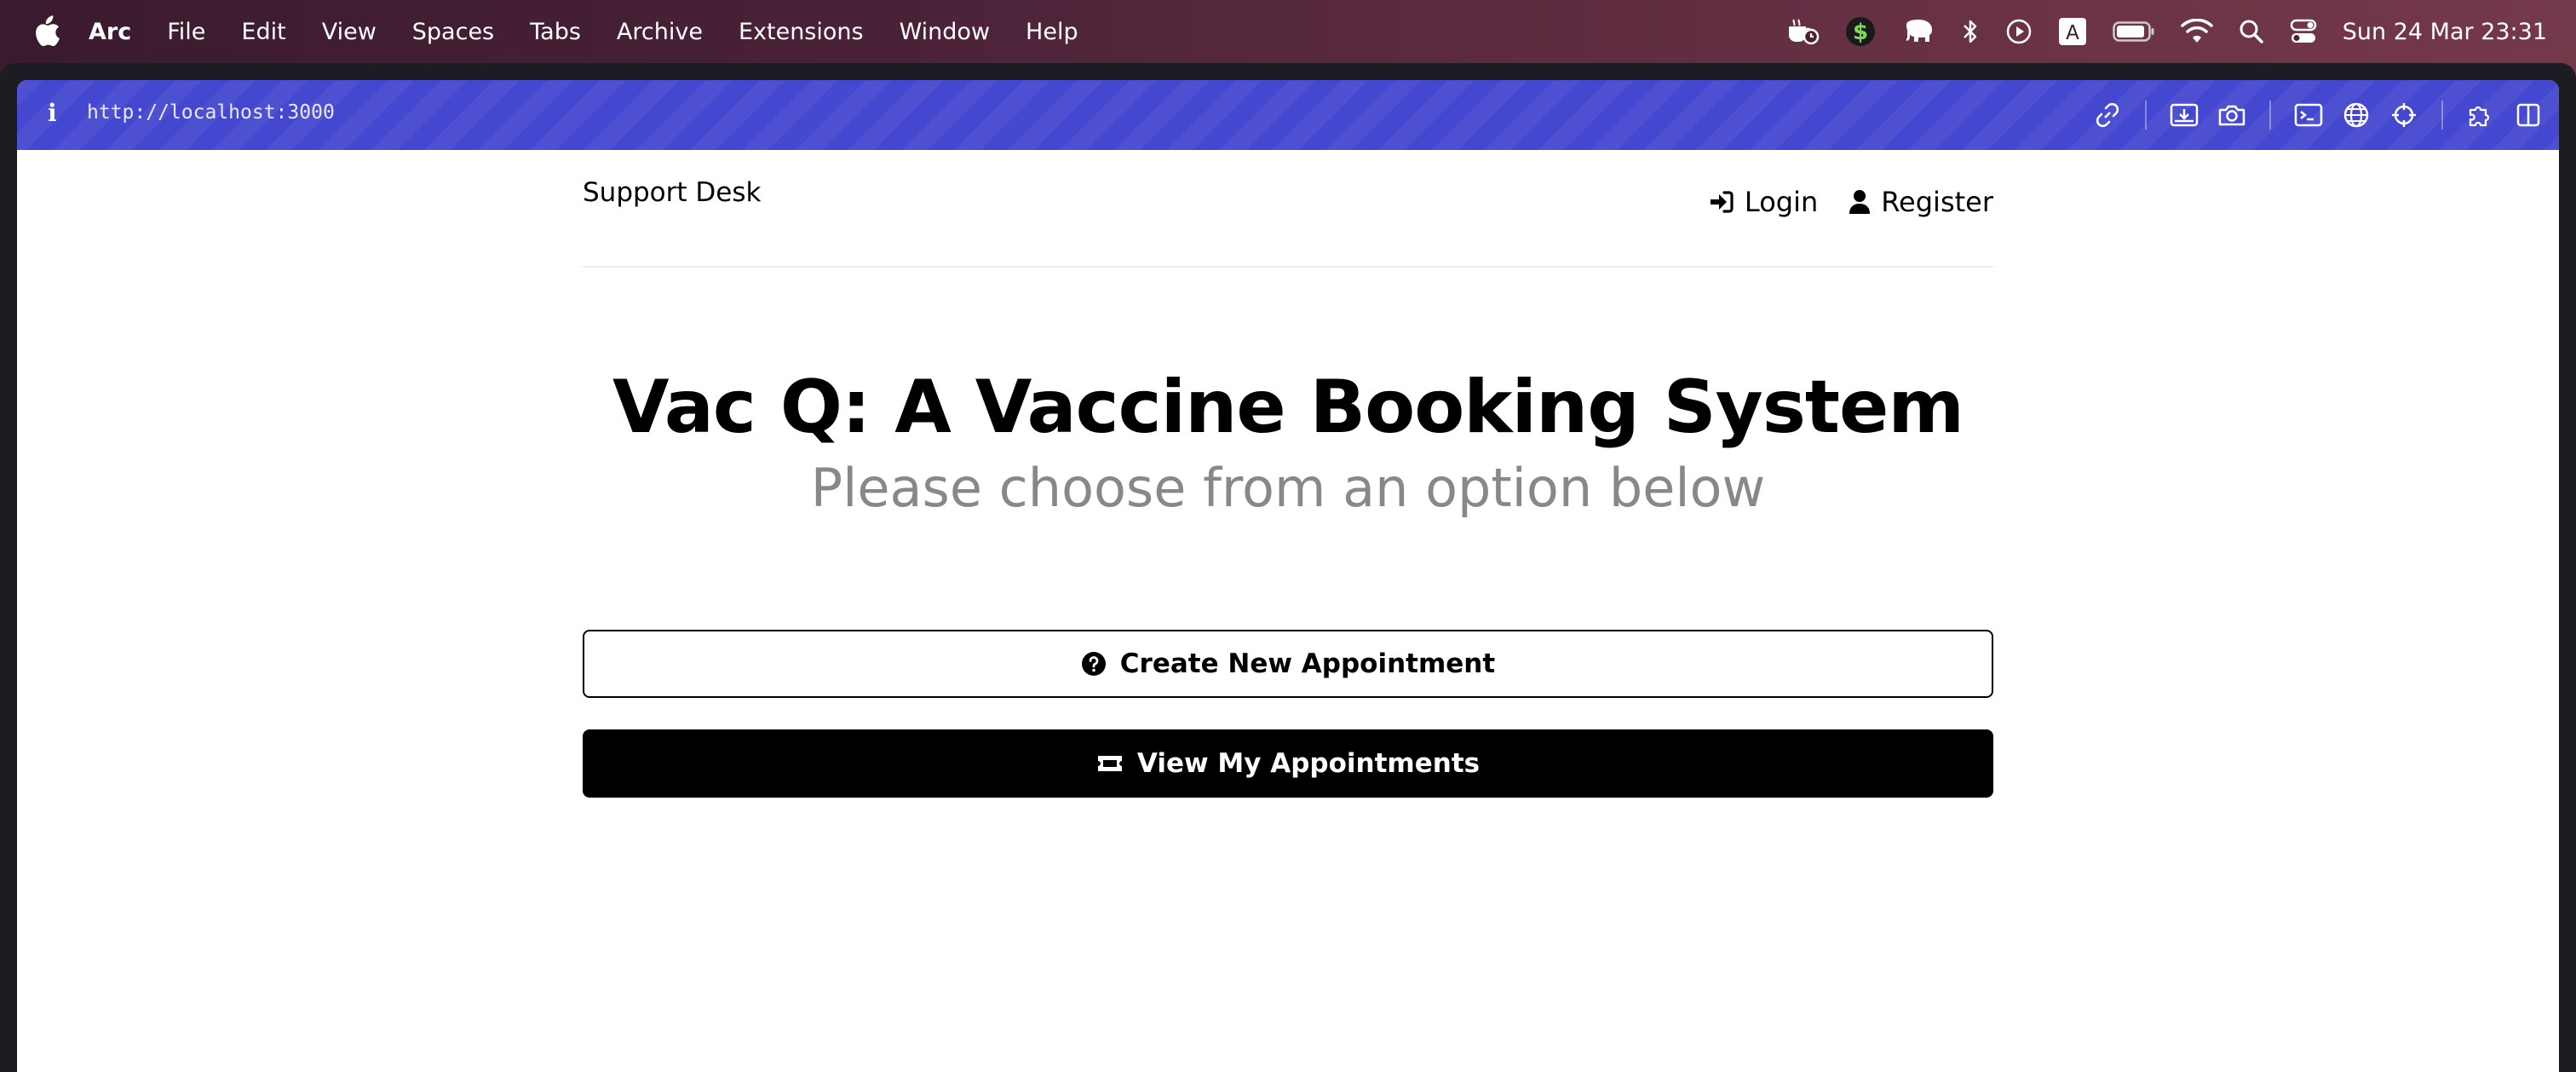  What do you see at coordinates (1052, 32) in the screenshot?
I see `menu-help: Help` at bounding box center [1052, 32].